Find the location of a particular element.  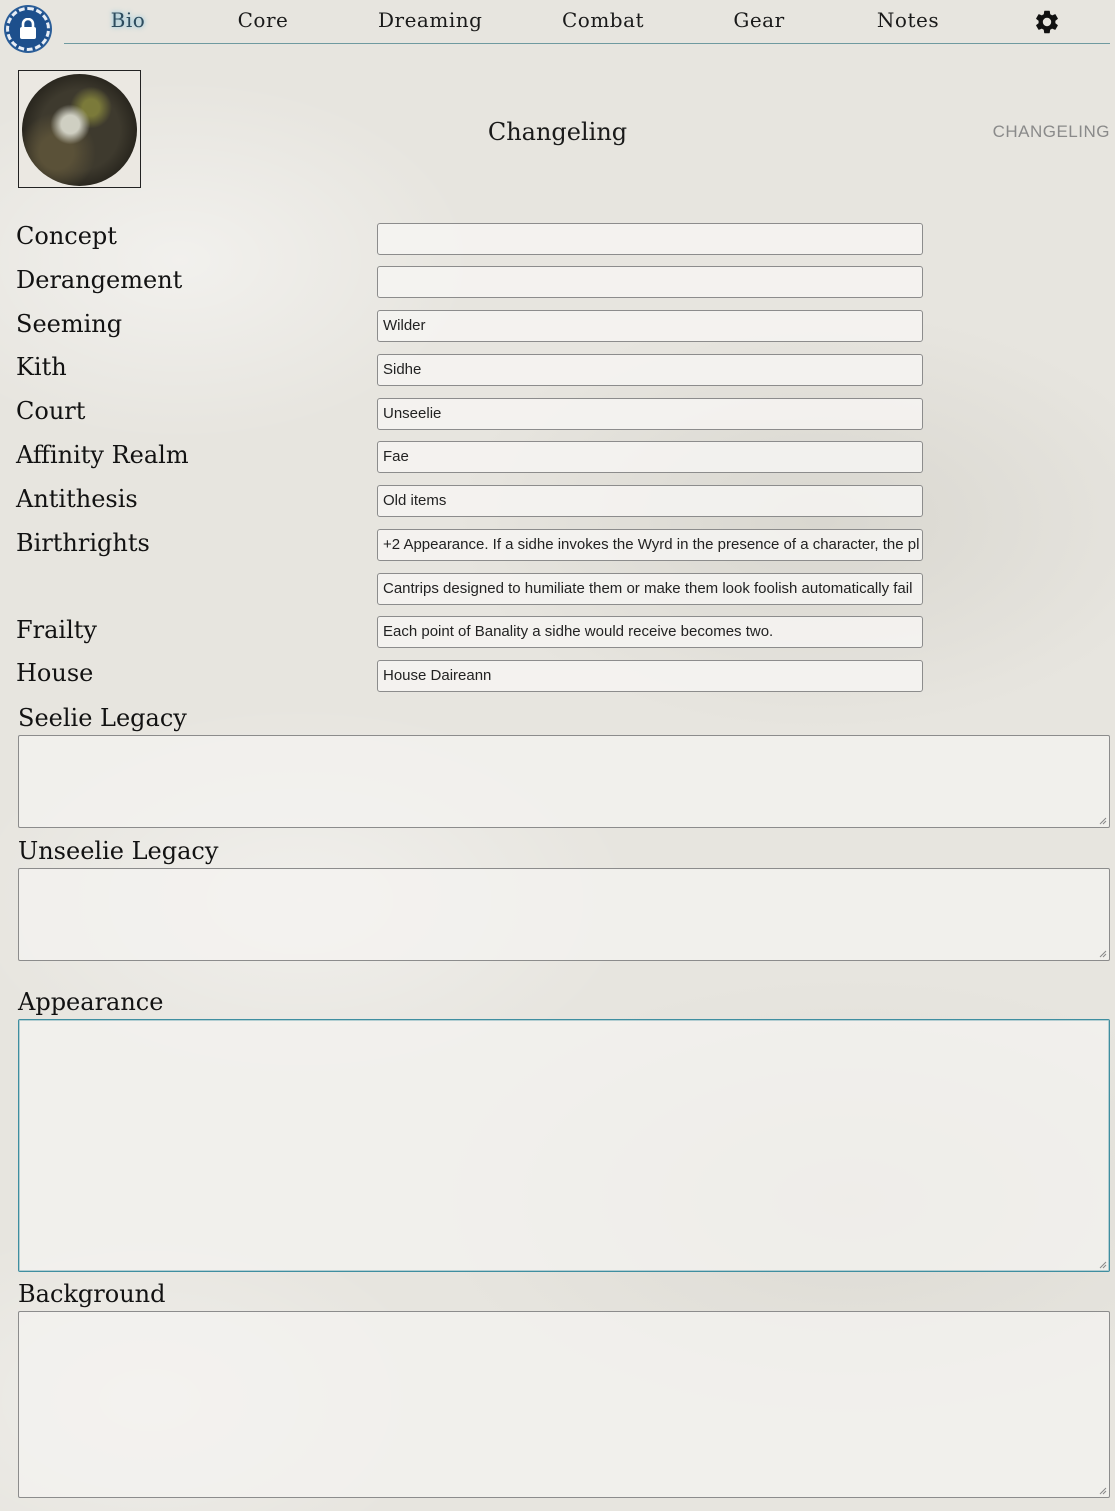

lock-button is located at coordinates (28, 29).